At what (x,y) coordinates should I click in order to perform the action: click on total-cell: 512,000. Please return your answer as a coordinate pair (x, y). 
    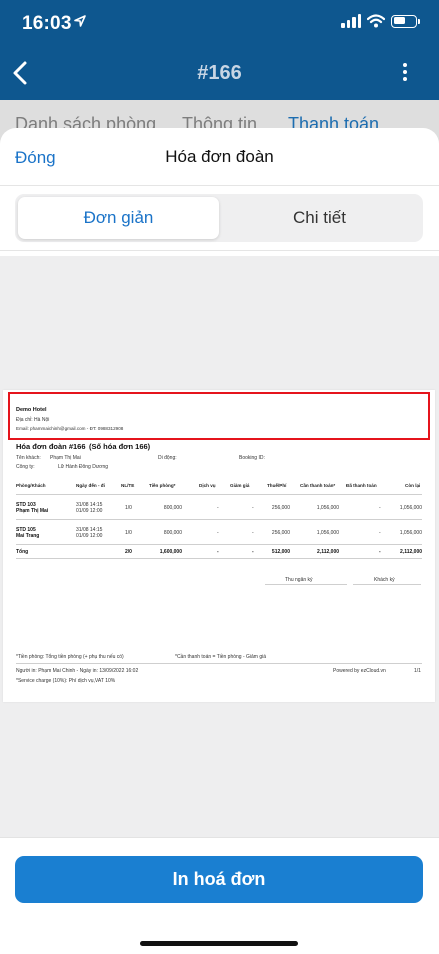
    Looking at the image, I should click on (280, 552).